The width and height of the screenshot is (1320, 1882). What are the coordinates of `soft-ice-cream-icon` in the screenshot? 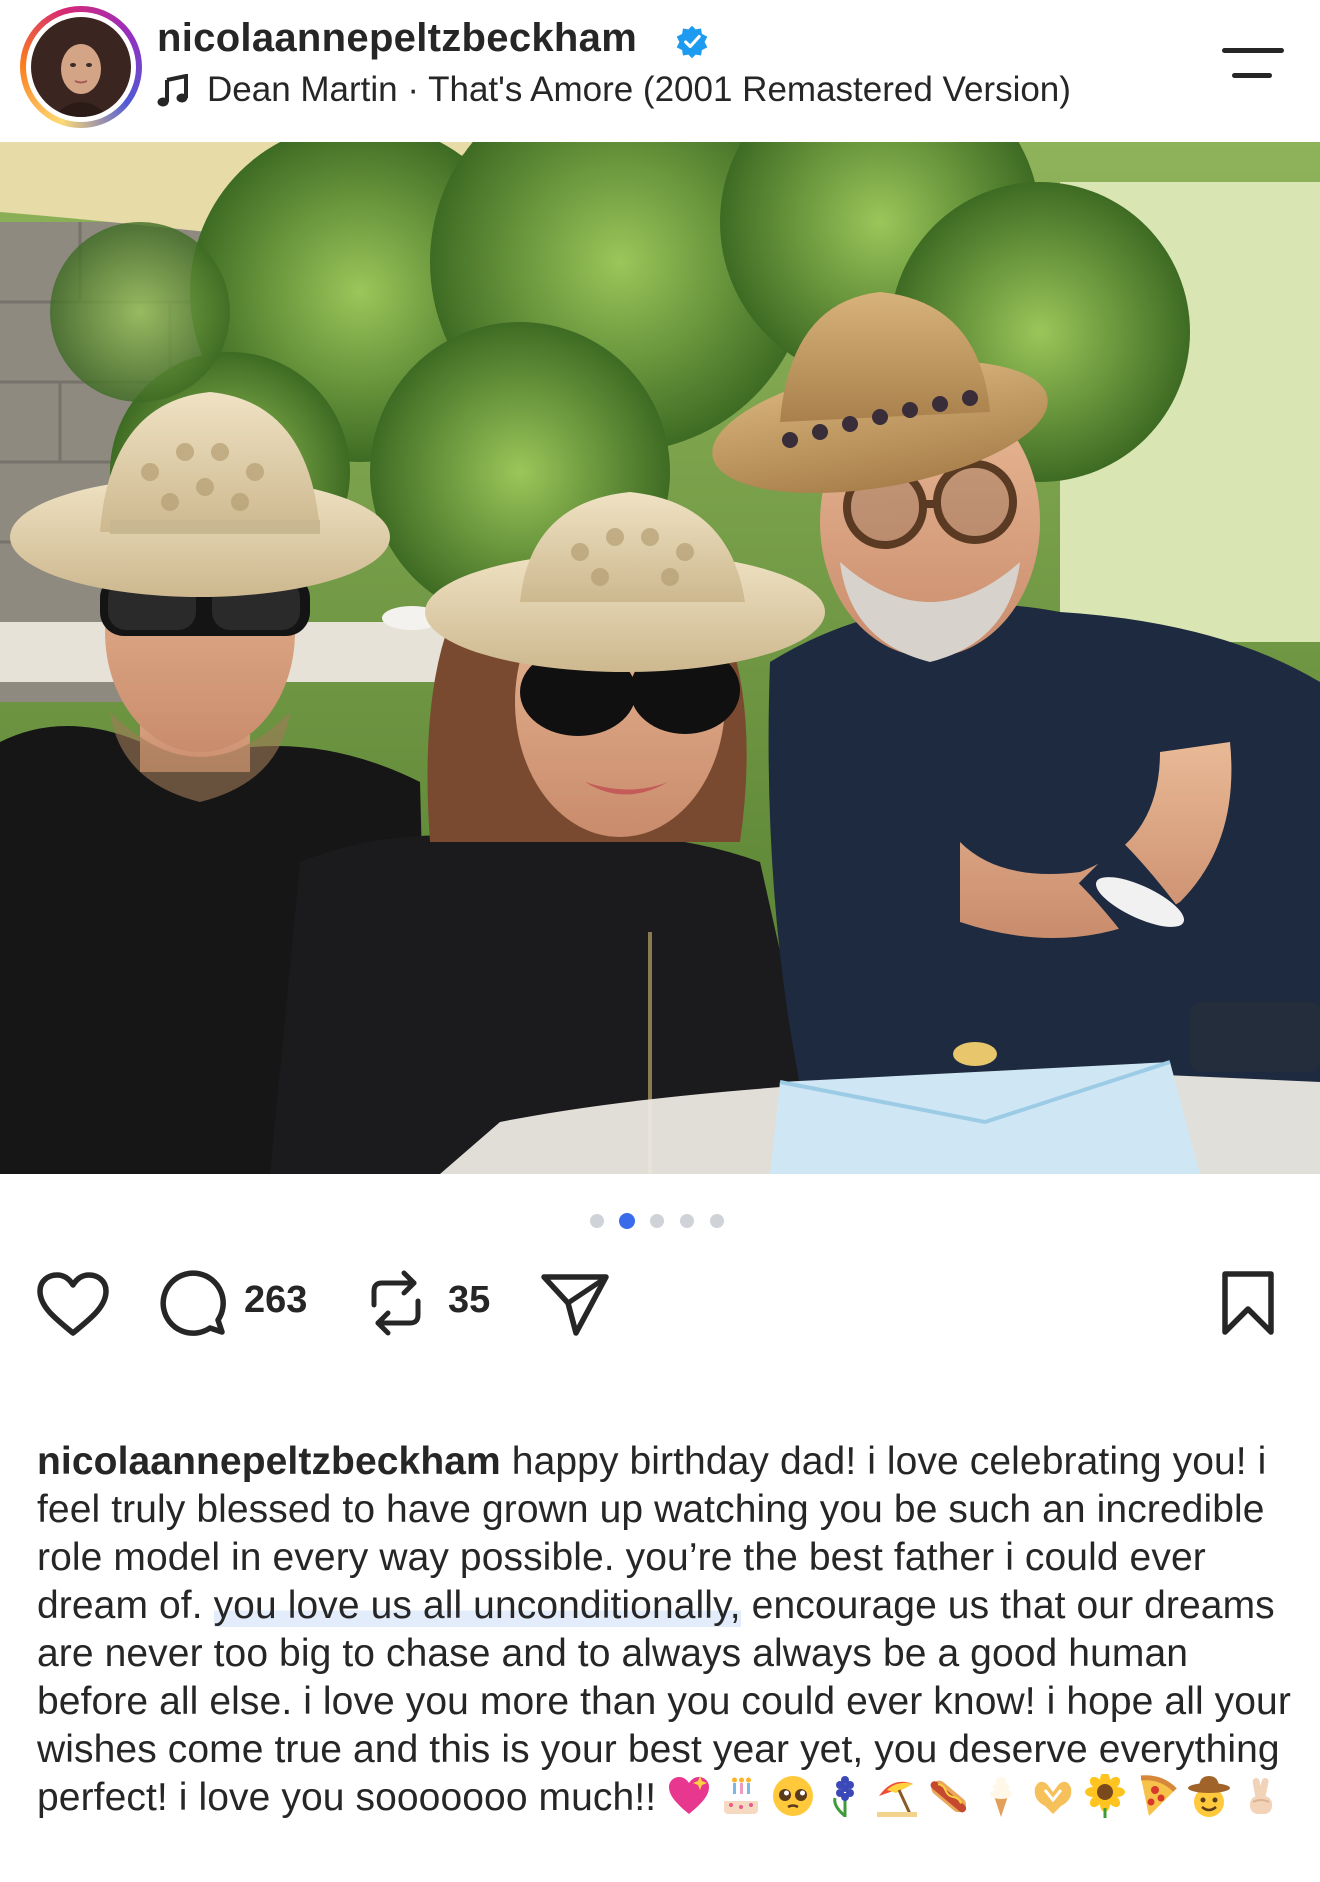 It's located at (1001, 1796).